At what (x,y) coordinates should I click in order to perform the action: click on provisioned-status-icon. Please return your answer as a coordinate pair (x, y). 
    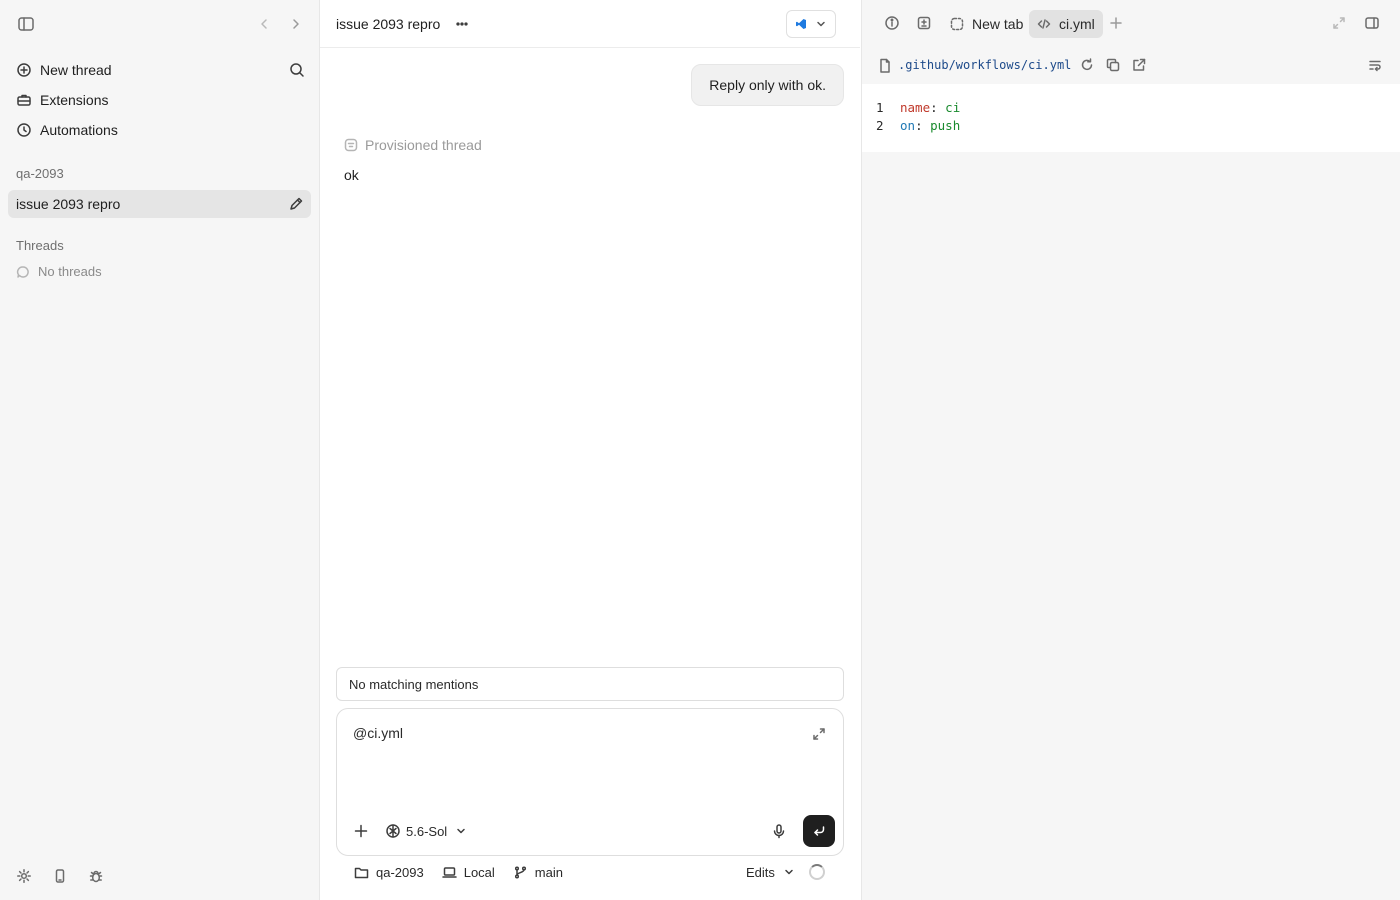
    Looking at the image, I should click on (351, 145).